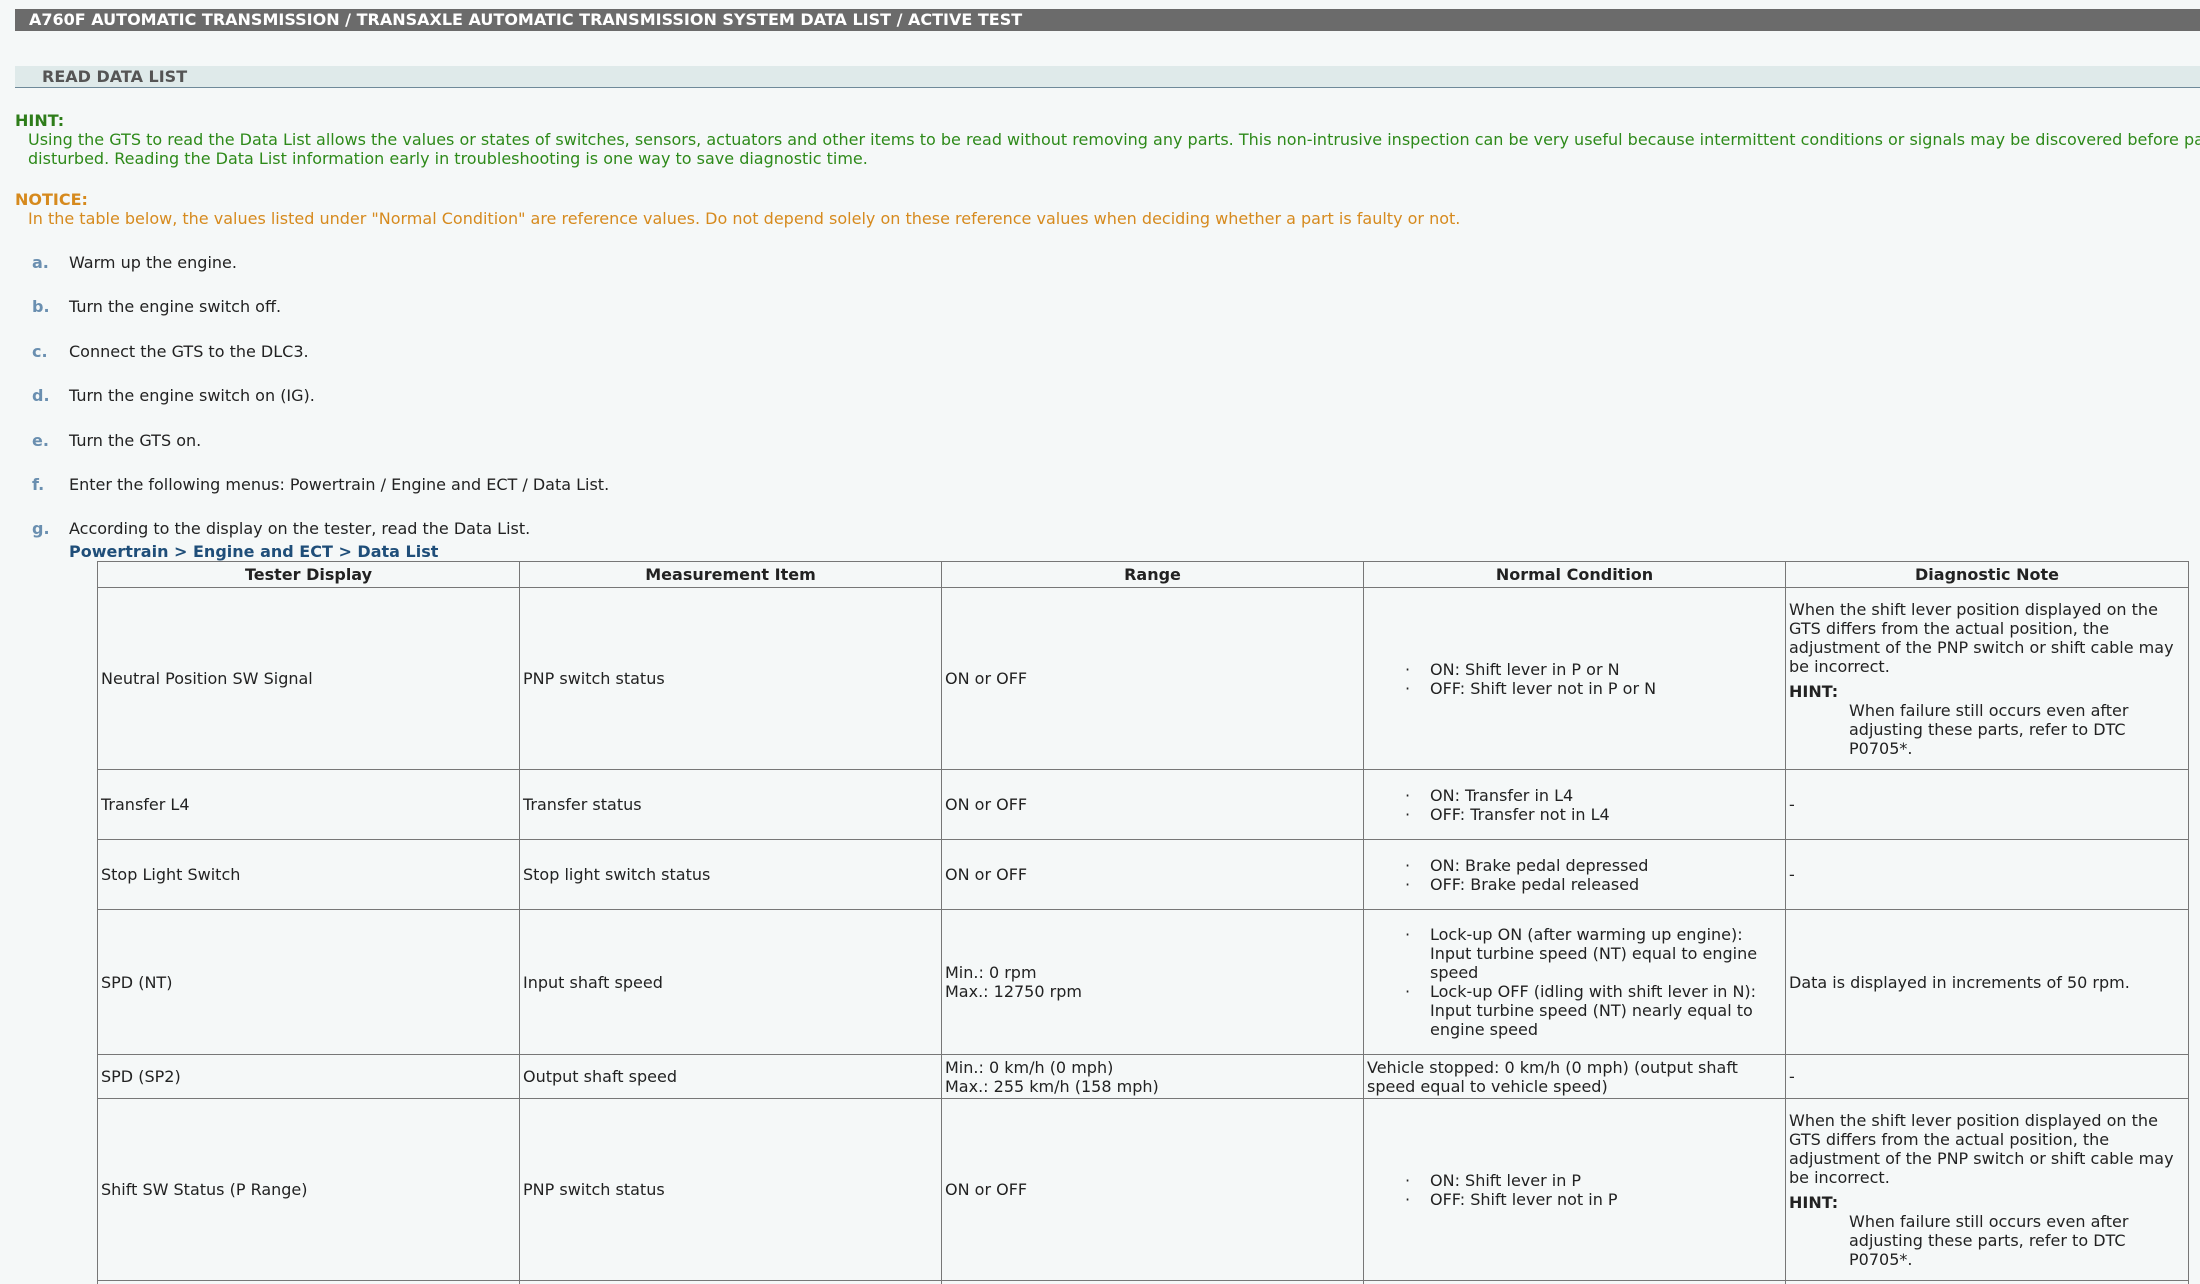  What do you see at coordinates (41, 395) in the screenshot?
I see `step-letter: d.` at bounding box center [41, 395].